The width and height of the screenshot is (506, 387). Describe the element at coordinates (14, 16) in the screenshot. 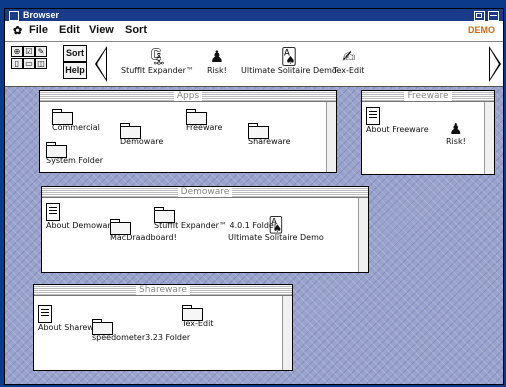

I see `close-box` at that location.